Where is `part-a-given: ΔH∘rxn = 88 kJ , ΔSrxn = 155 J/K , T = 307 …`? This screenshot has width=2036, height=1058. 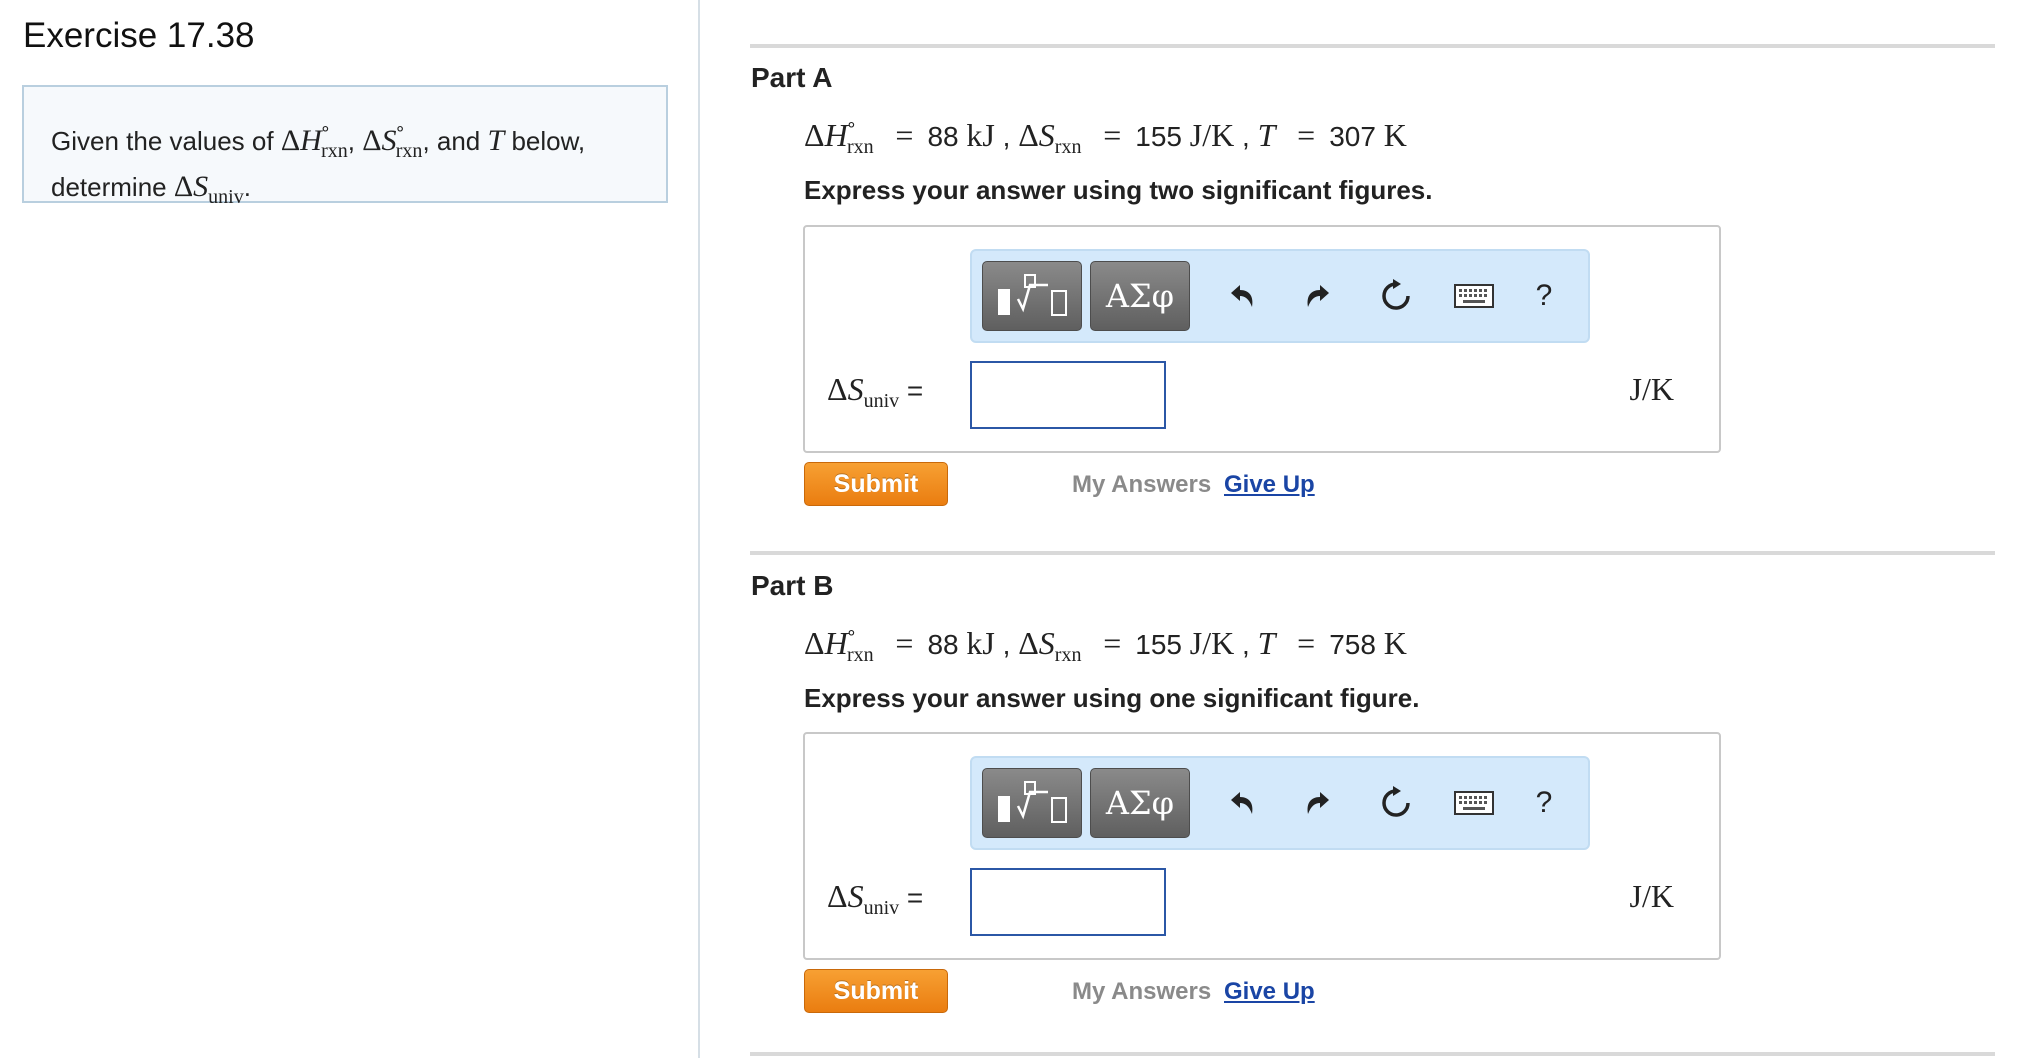
part-a-given: ΔH∘rxn = 88 kJ , ΔSrxn = 155 J/K , T = 307 … is located at coordinates (1105, 136).